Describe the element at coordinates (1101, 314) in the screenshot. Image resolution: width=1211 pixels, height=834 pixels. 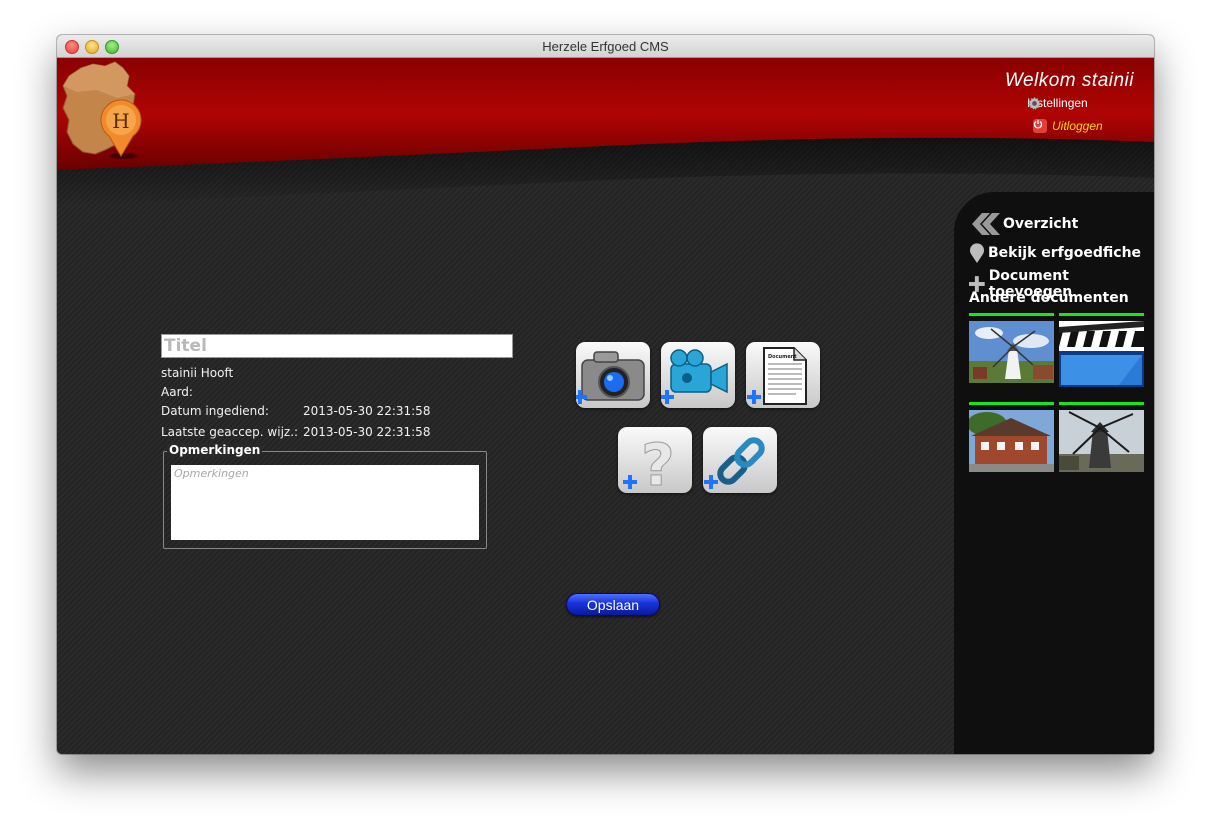
I see `thumb-2-indicator` at that location.